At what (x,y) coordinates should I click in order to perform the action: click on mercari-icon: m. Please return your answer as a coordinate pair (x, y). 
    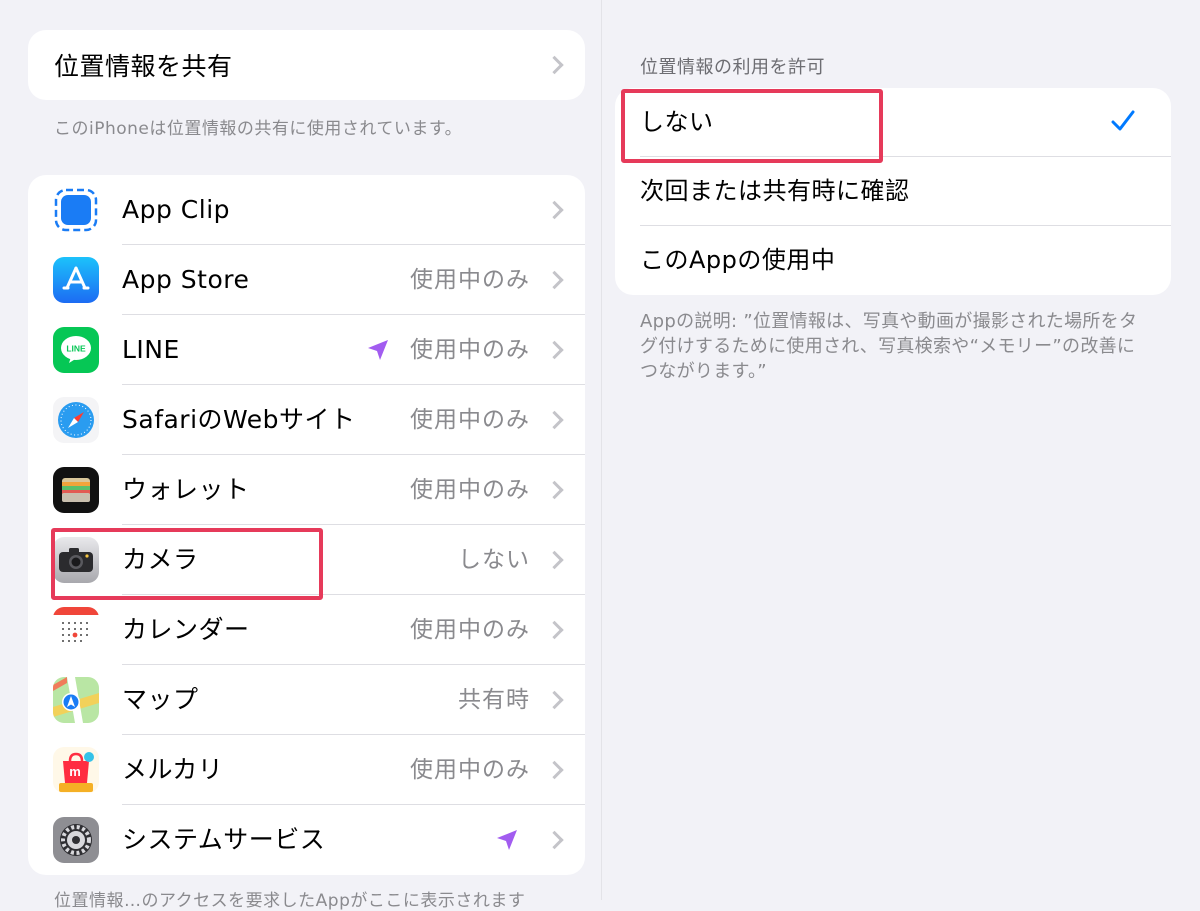
    Looking at the image, I should click on (76, 770).